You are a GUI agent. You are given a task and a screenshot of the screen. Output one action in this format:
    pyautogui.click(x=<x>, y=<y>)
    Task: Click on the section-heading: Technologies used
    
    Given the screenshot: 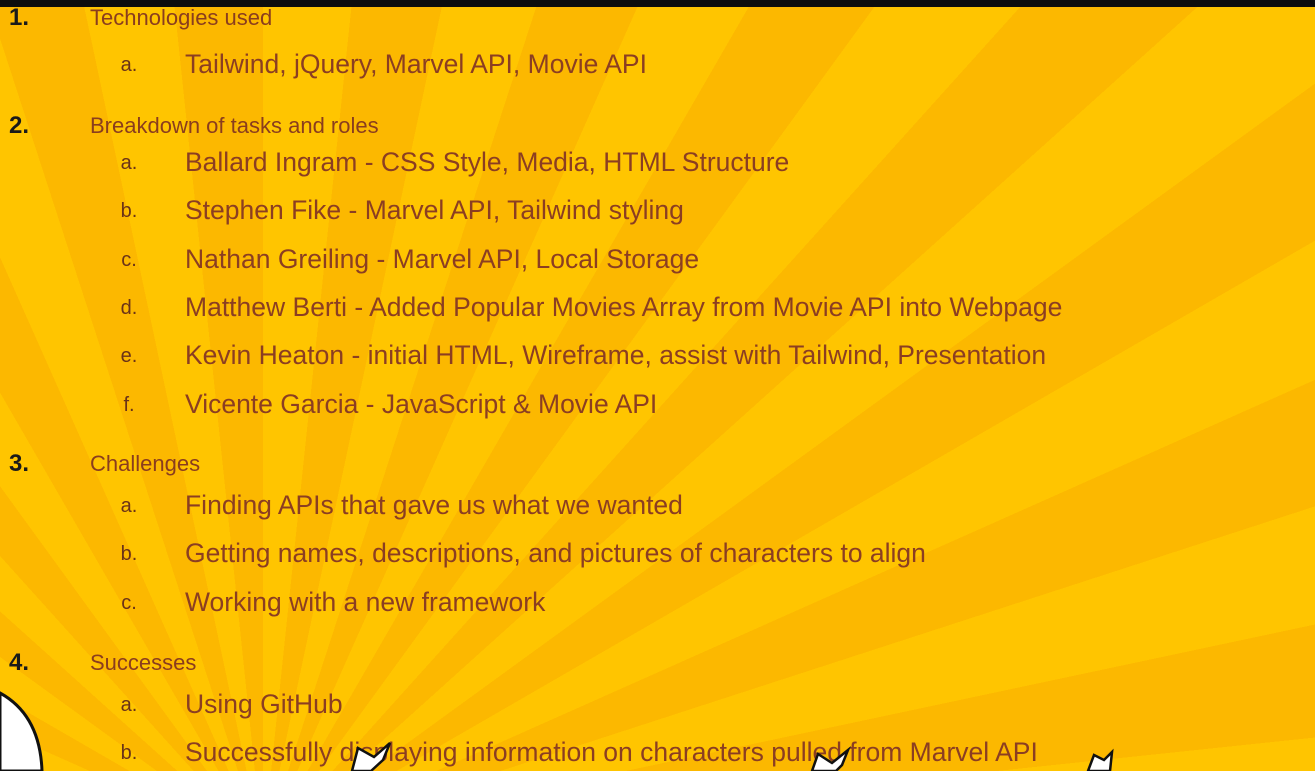 What is the action you would take?
    pyautogui.click(x=181, y=17)
    